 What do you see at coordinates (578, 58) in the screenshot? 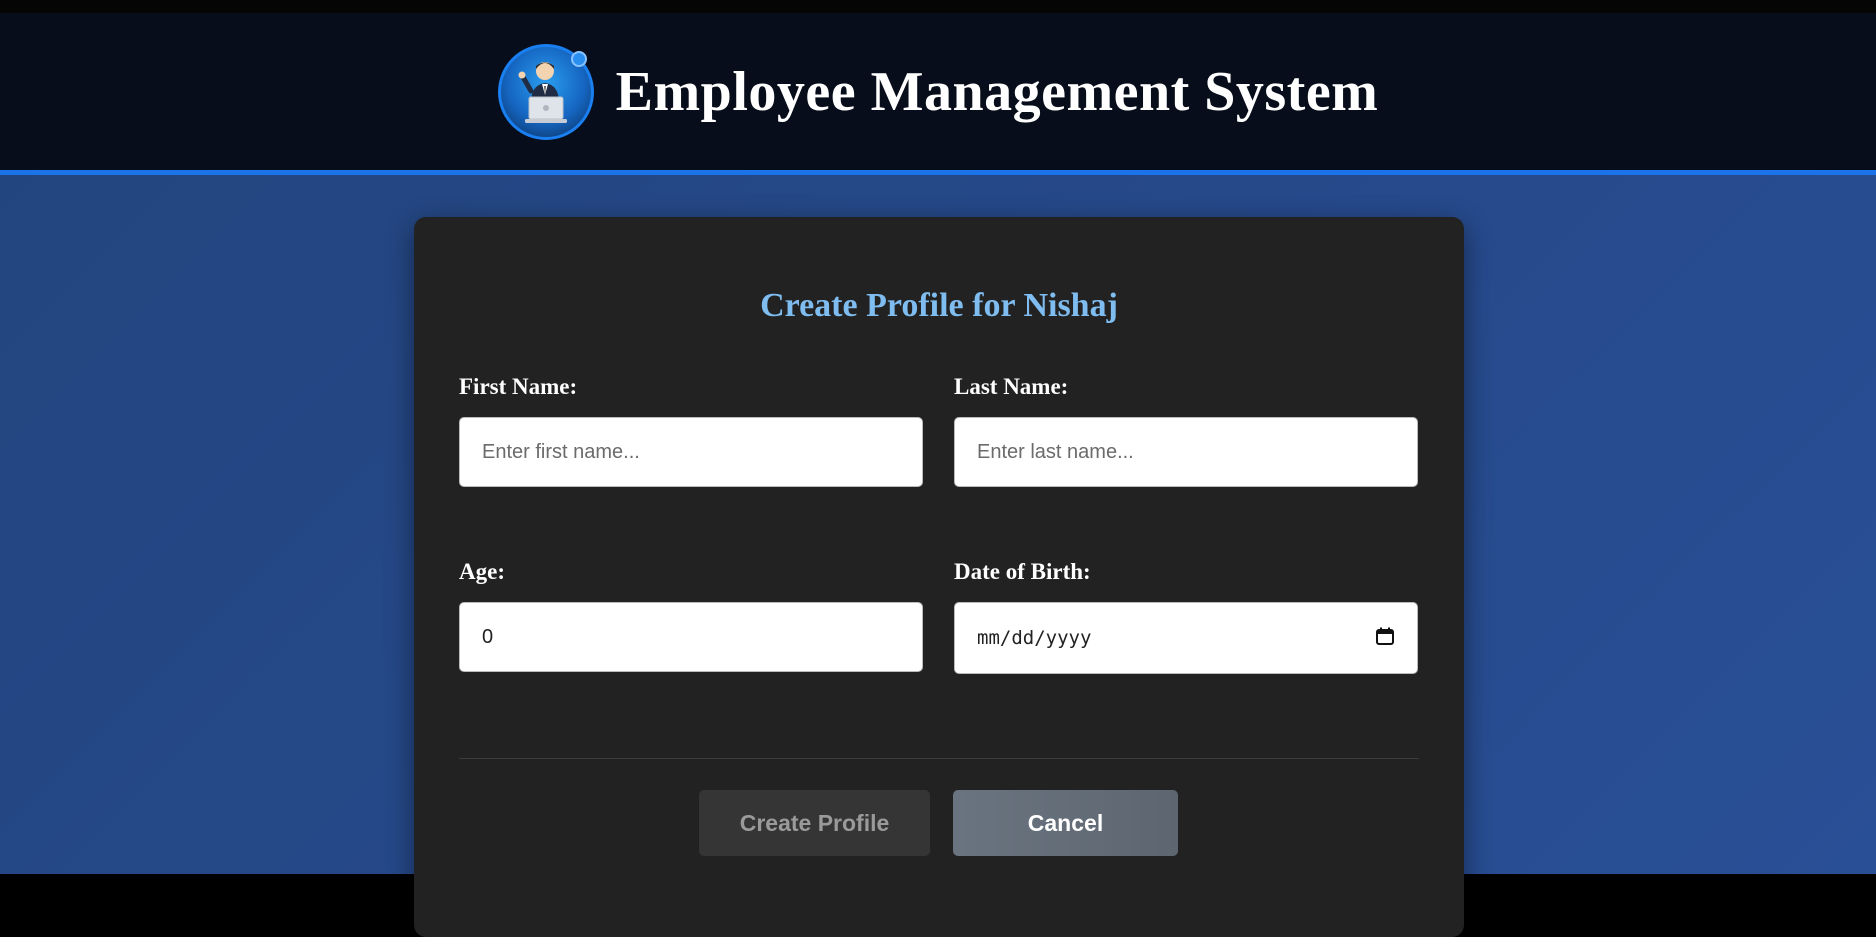
I see `logo-dot` at bounding box center [578, 58].